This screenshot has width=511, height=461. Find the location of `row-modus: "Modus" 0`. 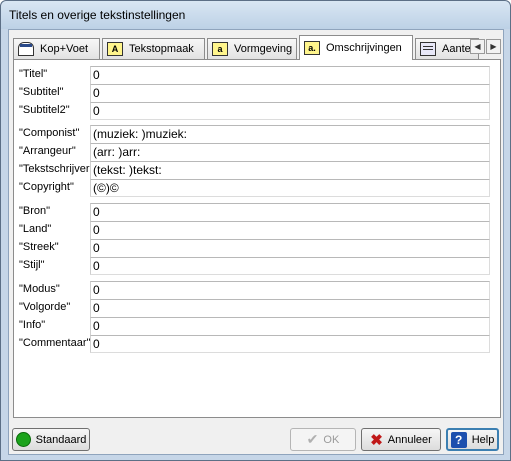

row-modus: "Modus" 0 is located at coordinates (257, 290).